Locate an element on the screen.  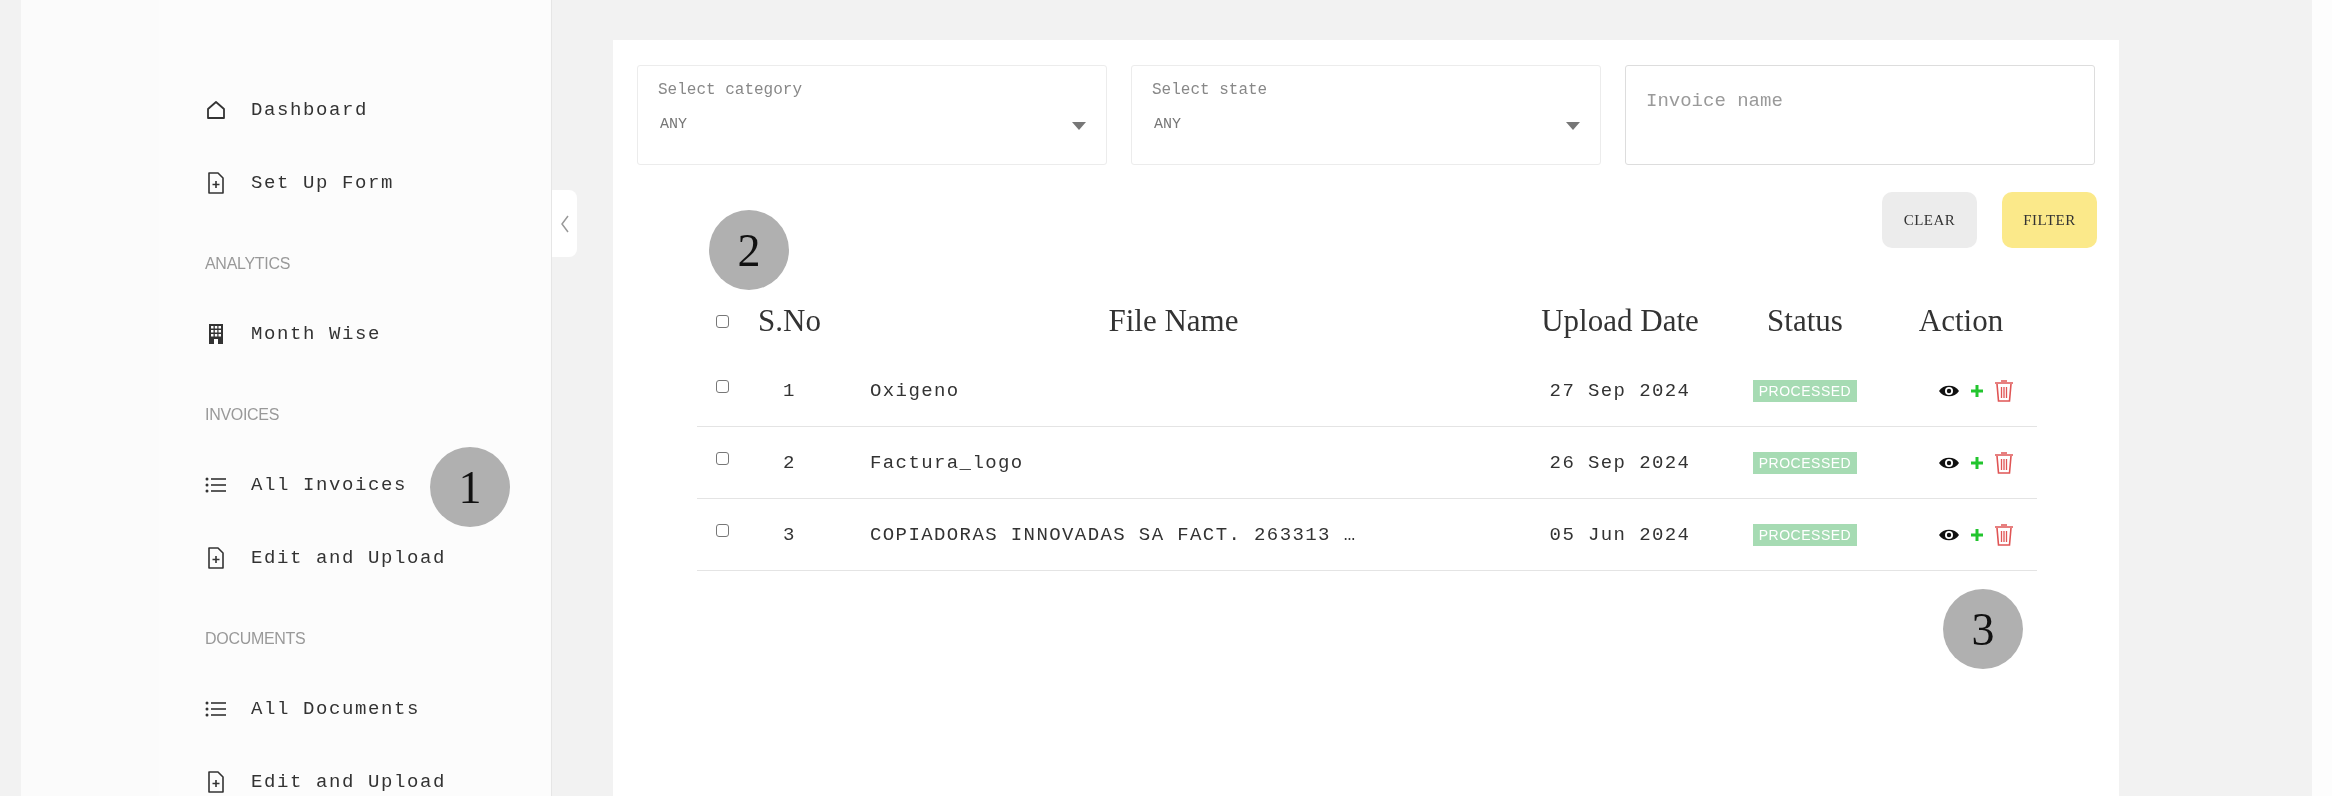
column-header: File Name is located at coordinates (1173, 321).